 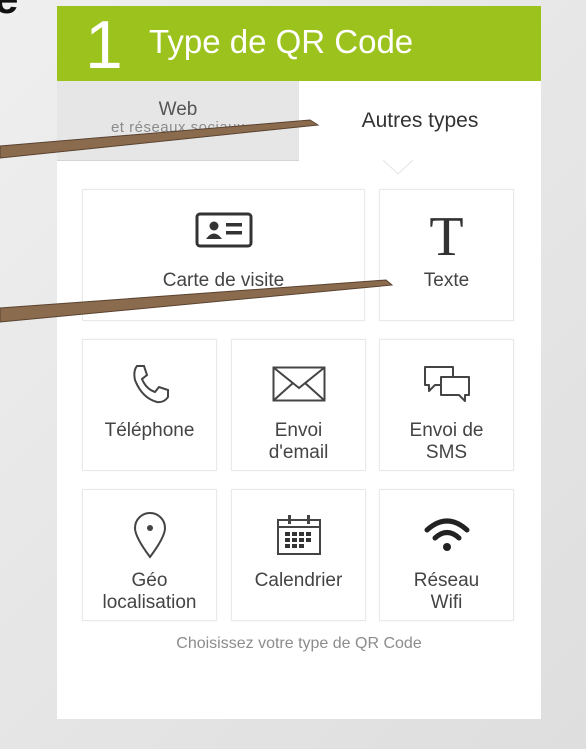 I want to click on tile-wifi: Réseau Wifi, so click(x=446, y=555).